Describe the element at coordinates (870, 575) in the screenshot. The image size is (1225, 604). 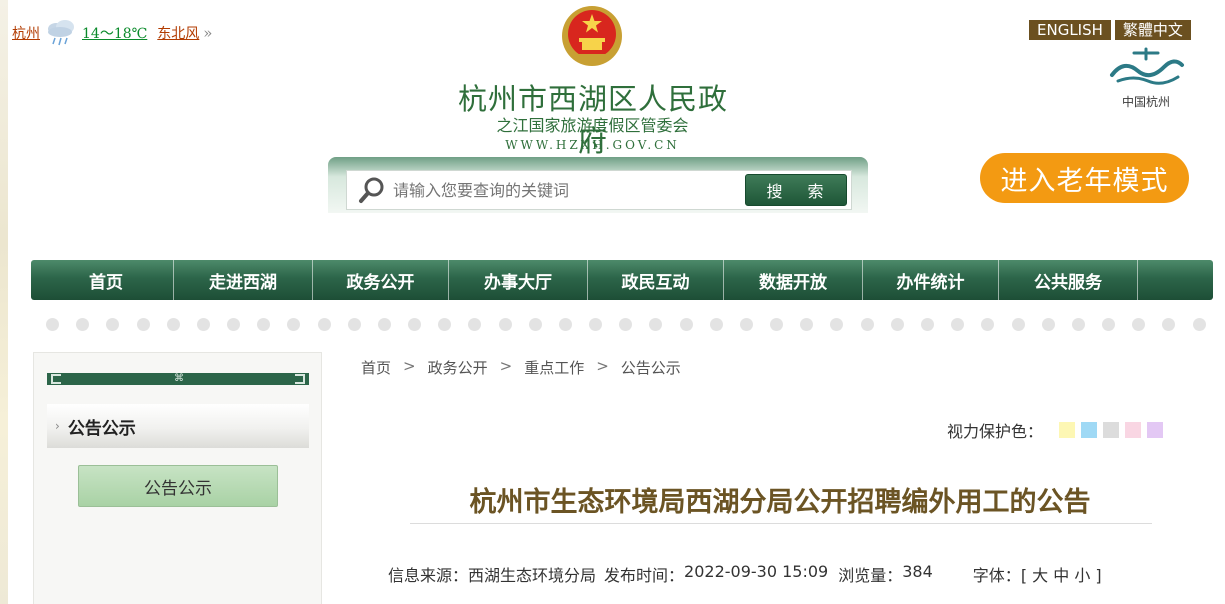
I see `views-label: 浏览量：` at that location.